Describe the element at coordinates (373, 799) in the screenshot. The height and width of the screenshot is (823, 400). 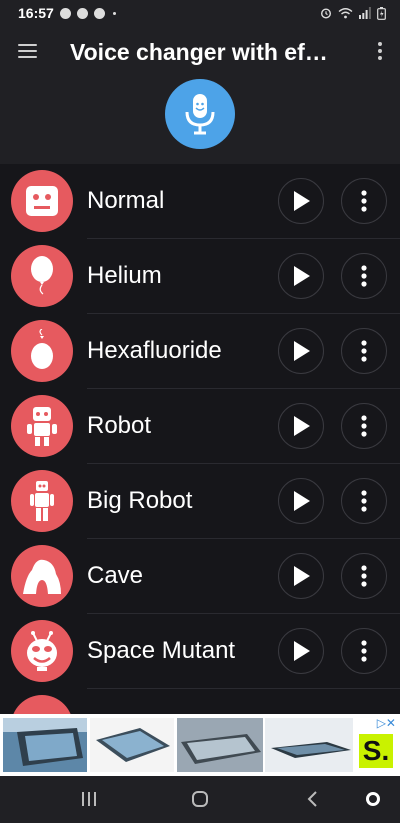
I see `assistant-icon` at that location.